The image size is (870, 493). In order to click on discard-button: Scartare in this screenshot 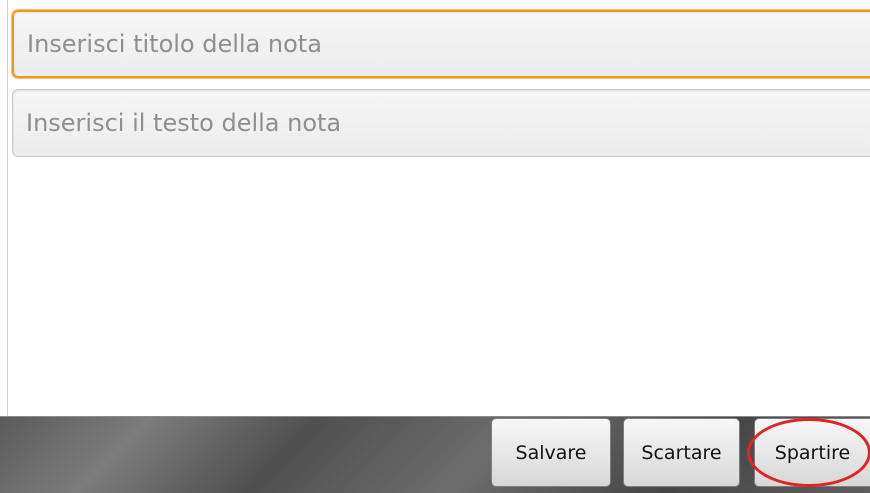, I will do `click(681, 452)`.